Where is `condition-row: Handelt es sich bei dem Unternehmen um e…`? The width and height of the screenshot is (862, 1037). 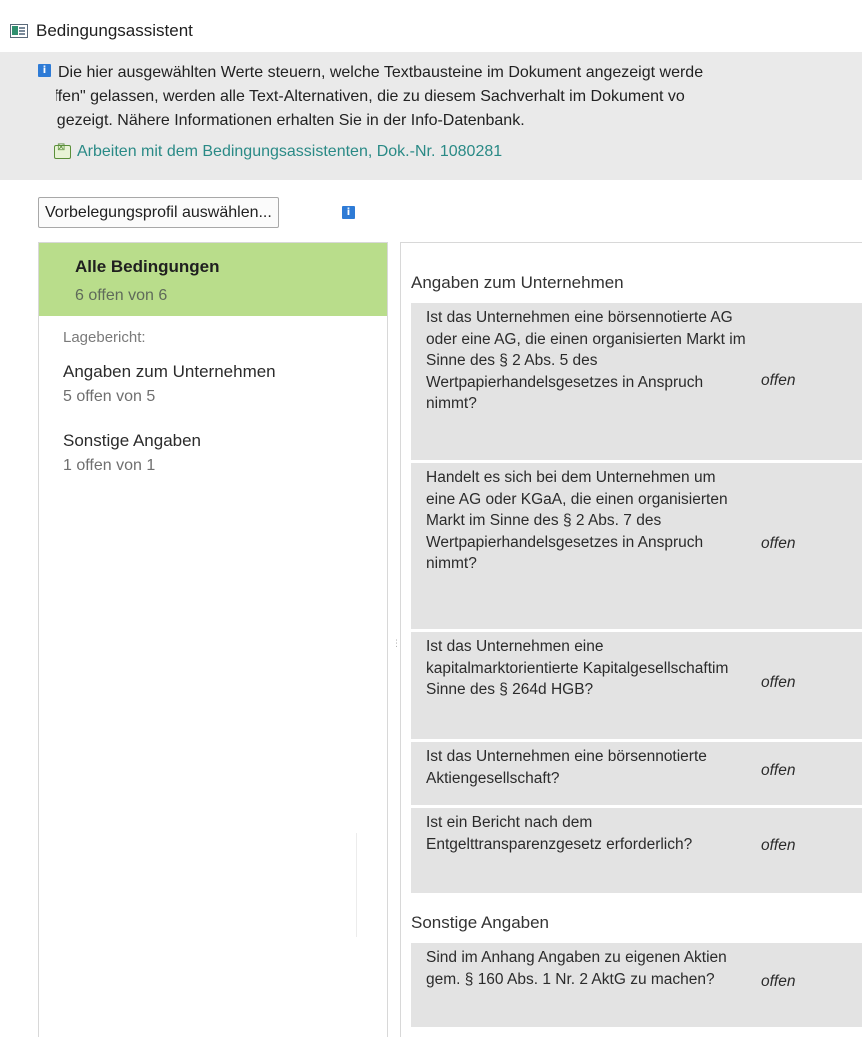 condition-row: Handelt es sich bei dem Unternehmen um e… is located at coordinates (636, 546).